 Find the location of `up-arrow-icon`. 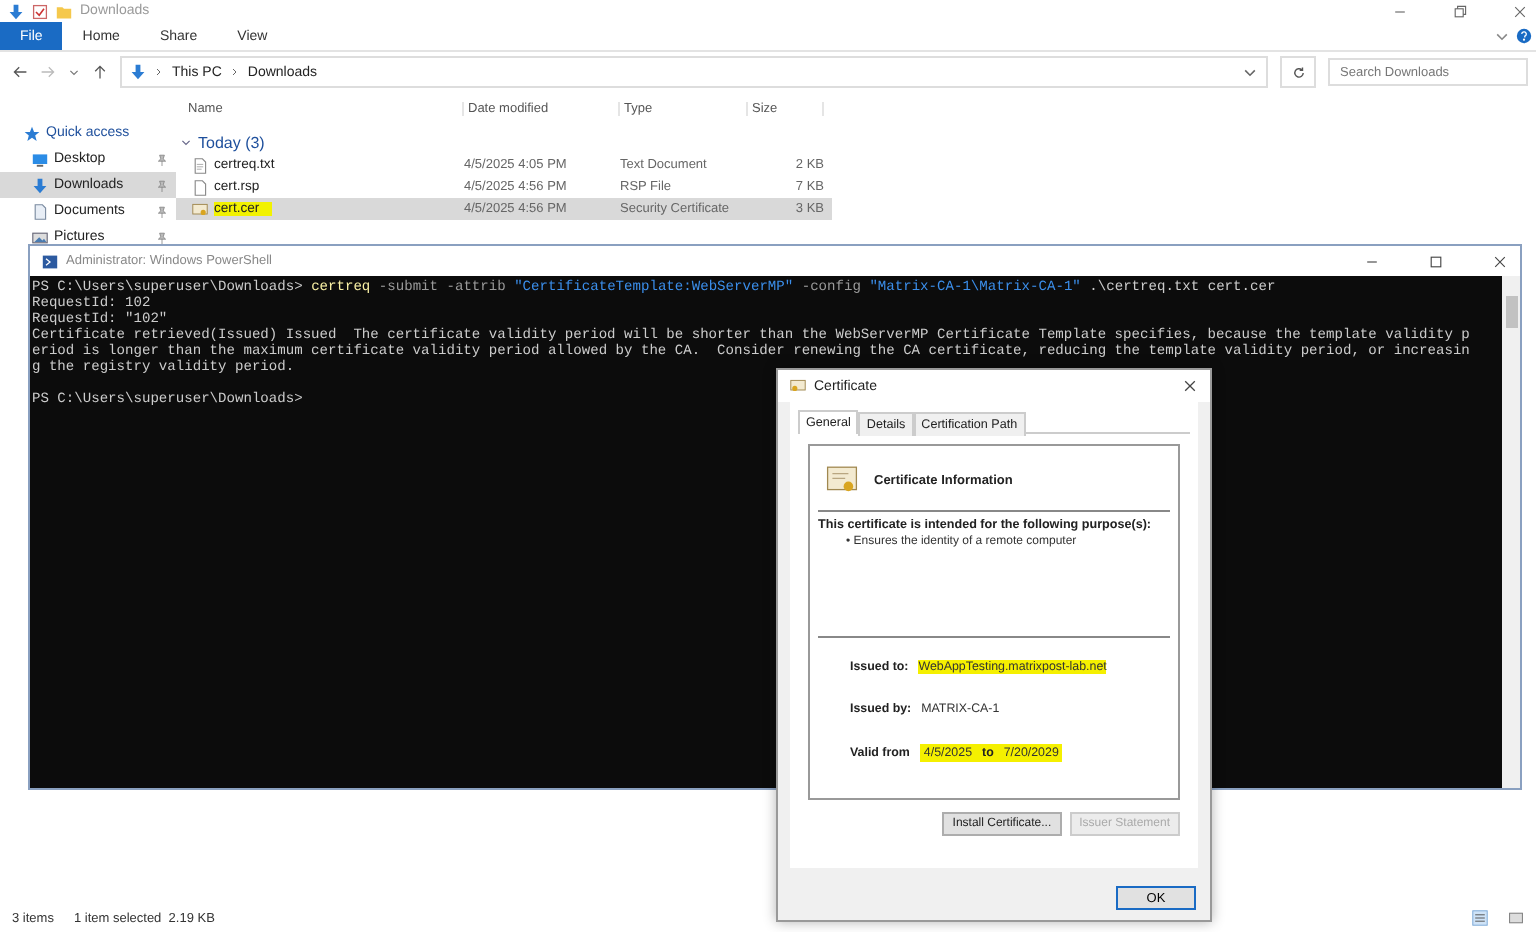

up-arrow-icon is located at coordinates (100, 72).